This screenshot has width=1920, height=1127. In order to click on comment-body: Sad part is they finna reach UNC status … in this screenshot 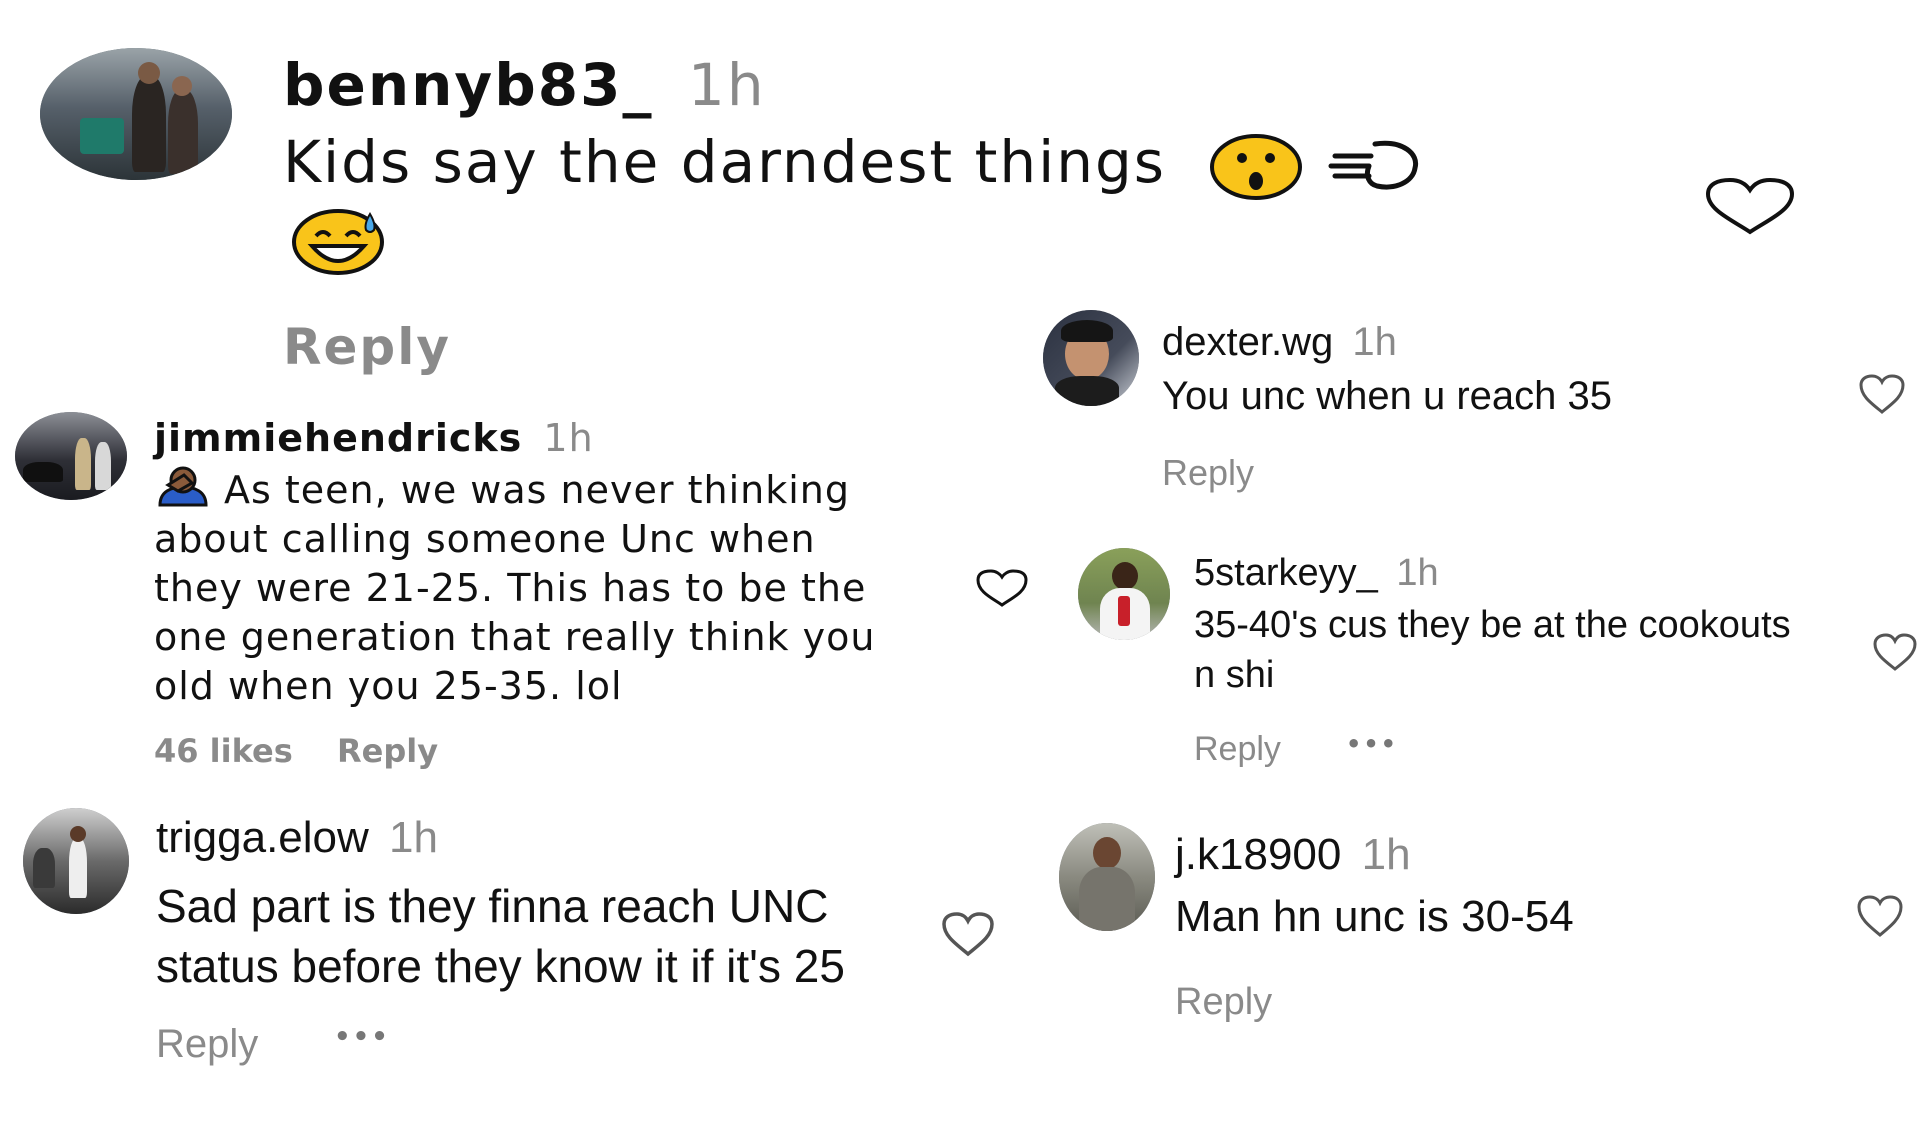, I will do `click(500, 936)`.